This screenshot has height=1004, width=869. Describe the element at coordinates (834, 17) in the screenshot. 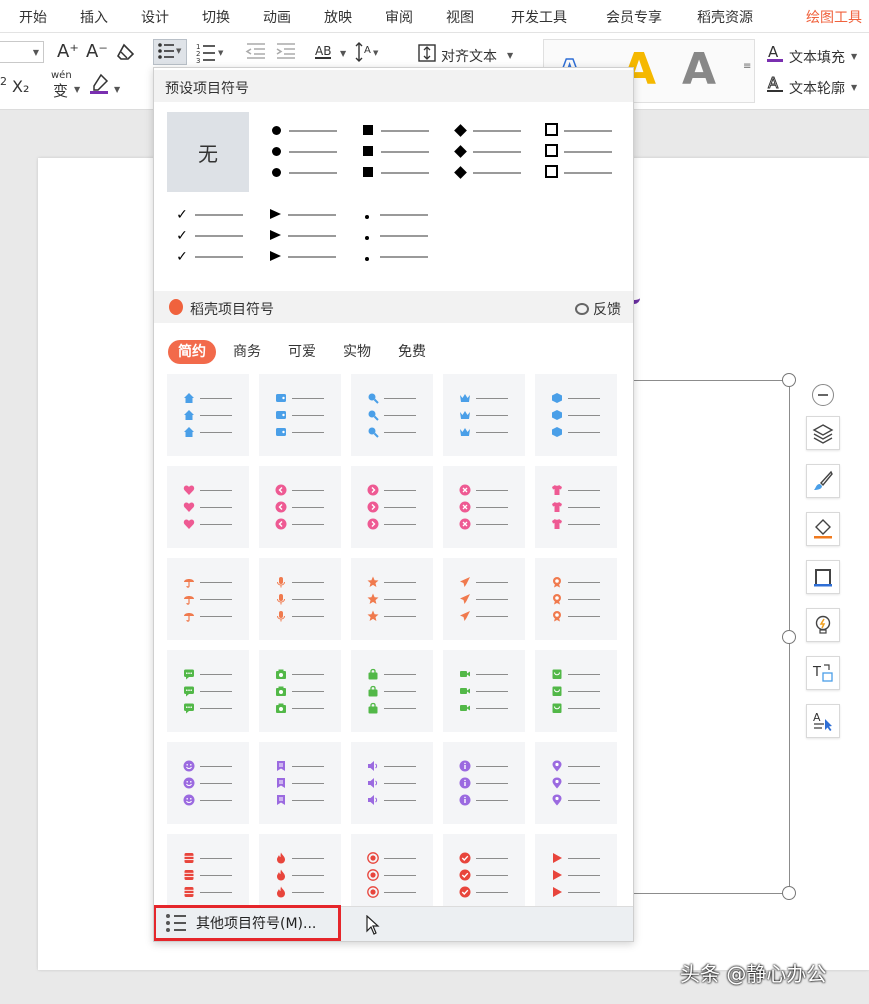

I see `menu-drawing-tools: 绘图工具` at that location.